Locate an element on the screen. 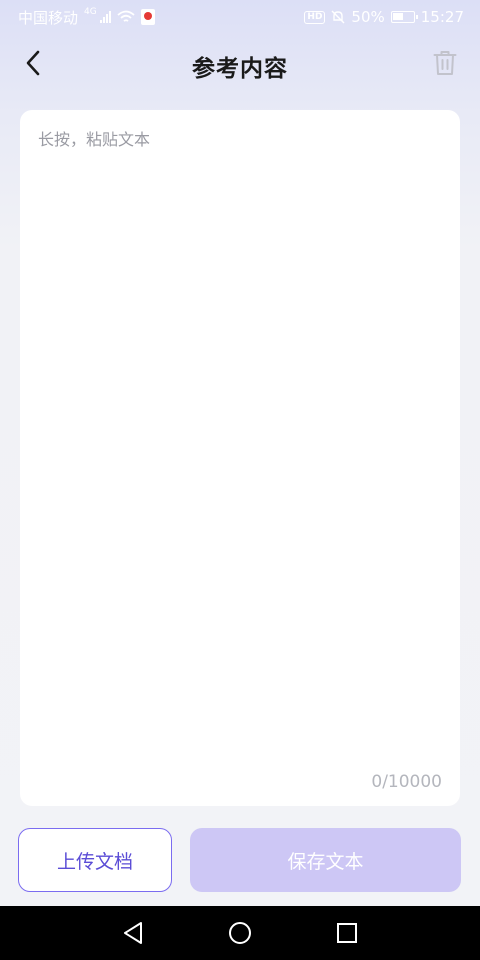 The height and width of the screenshot is (960, 480). page-title: 参考内容 is located at coordinates (240, 69).